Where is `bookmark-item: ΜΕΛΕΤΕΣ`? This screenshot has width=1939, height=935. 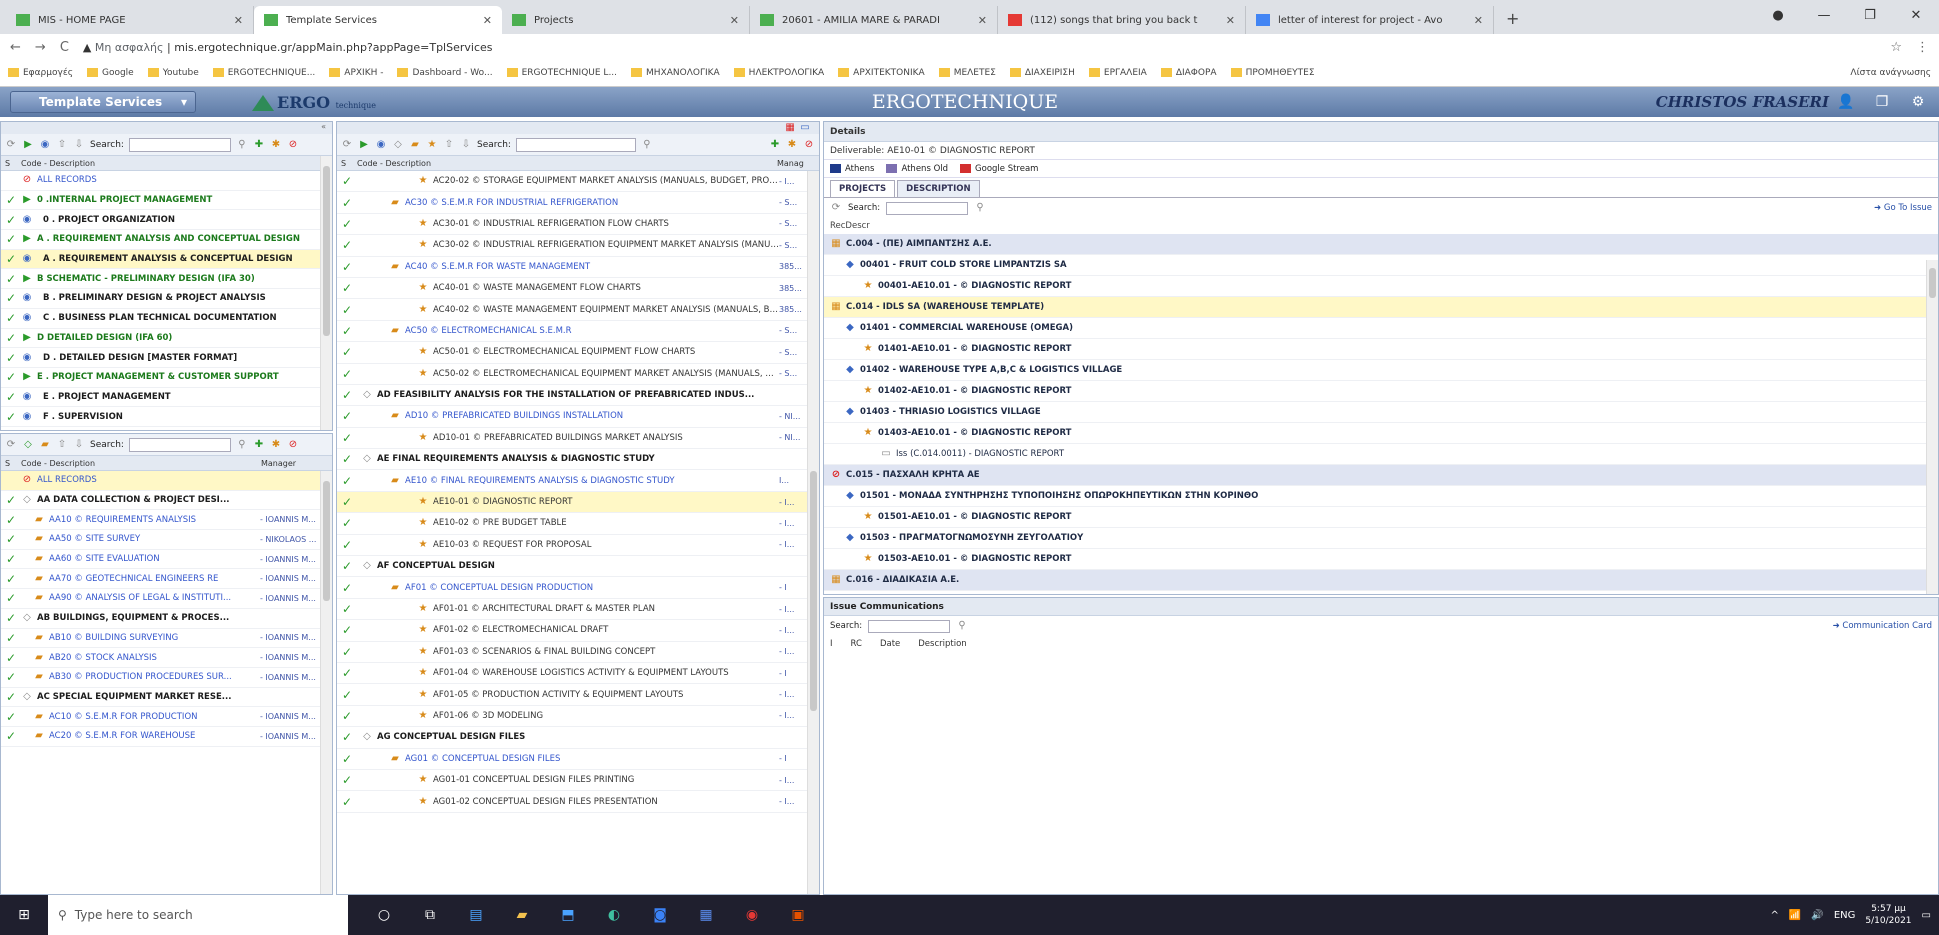 bookmark-item: ΜΕΛΕΤΕΣ is located at coordinates (967, 73).